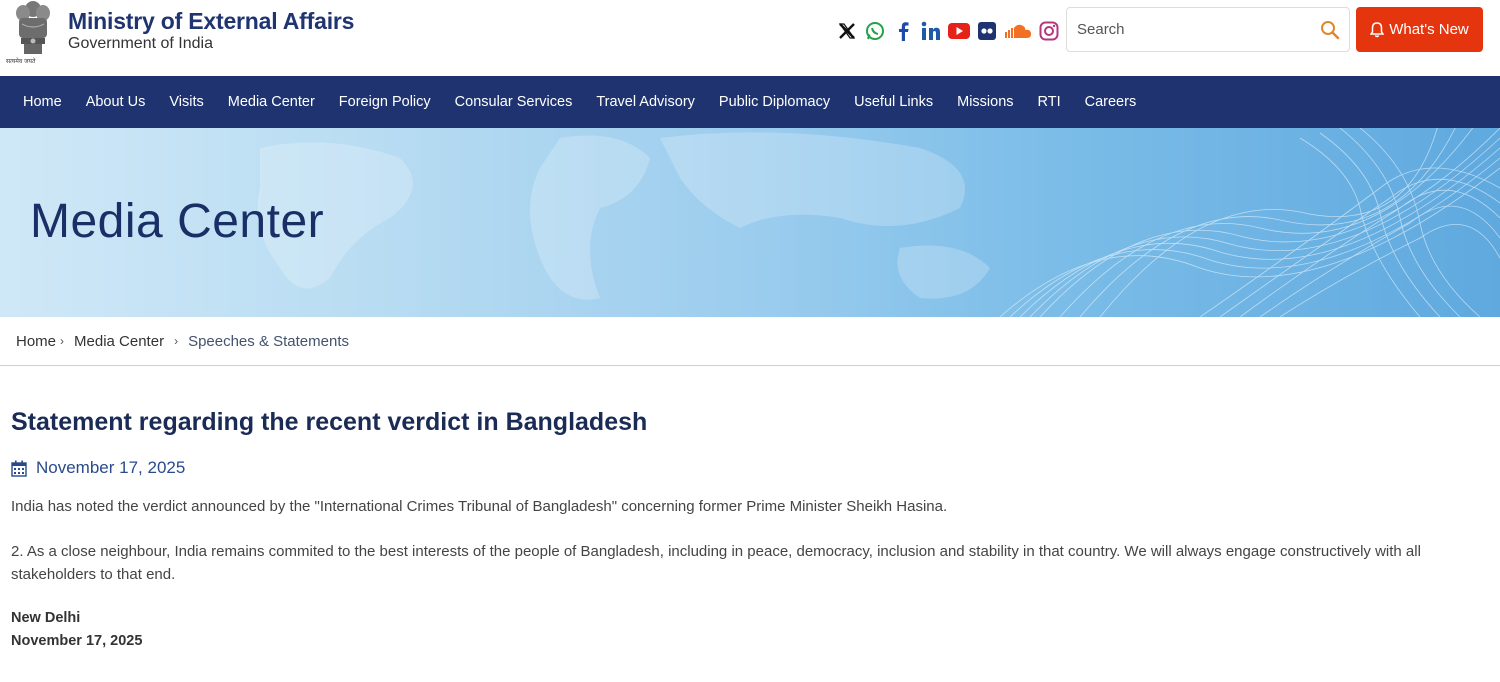  What do you see at coordinates (847, 31) in the screenshot?
I see `x-icon` at bounding box center [847, 31].